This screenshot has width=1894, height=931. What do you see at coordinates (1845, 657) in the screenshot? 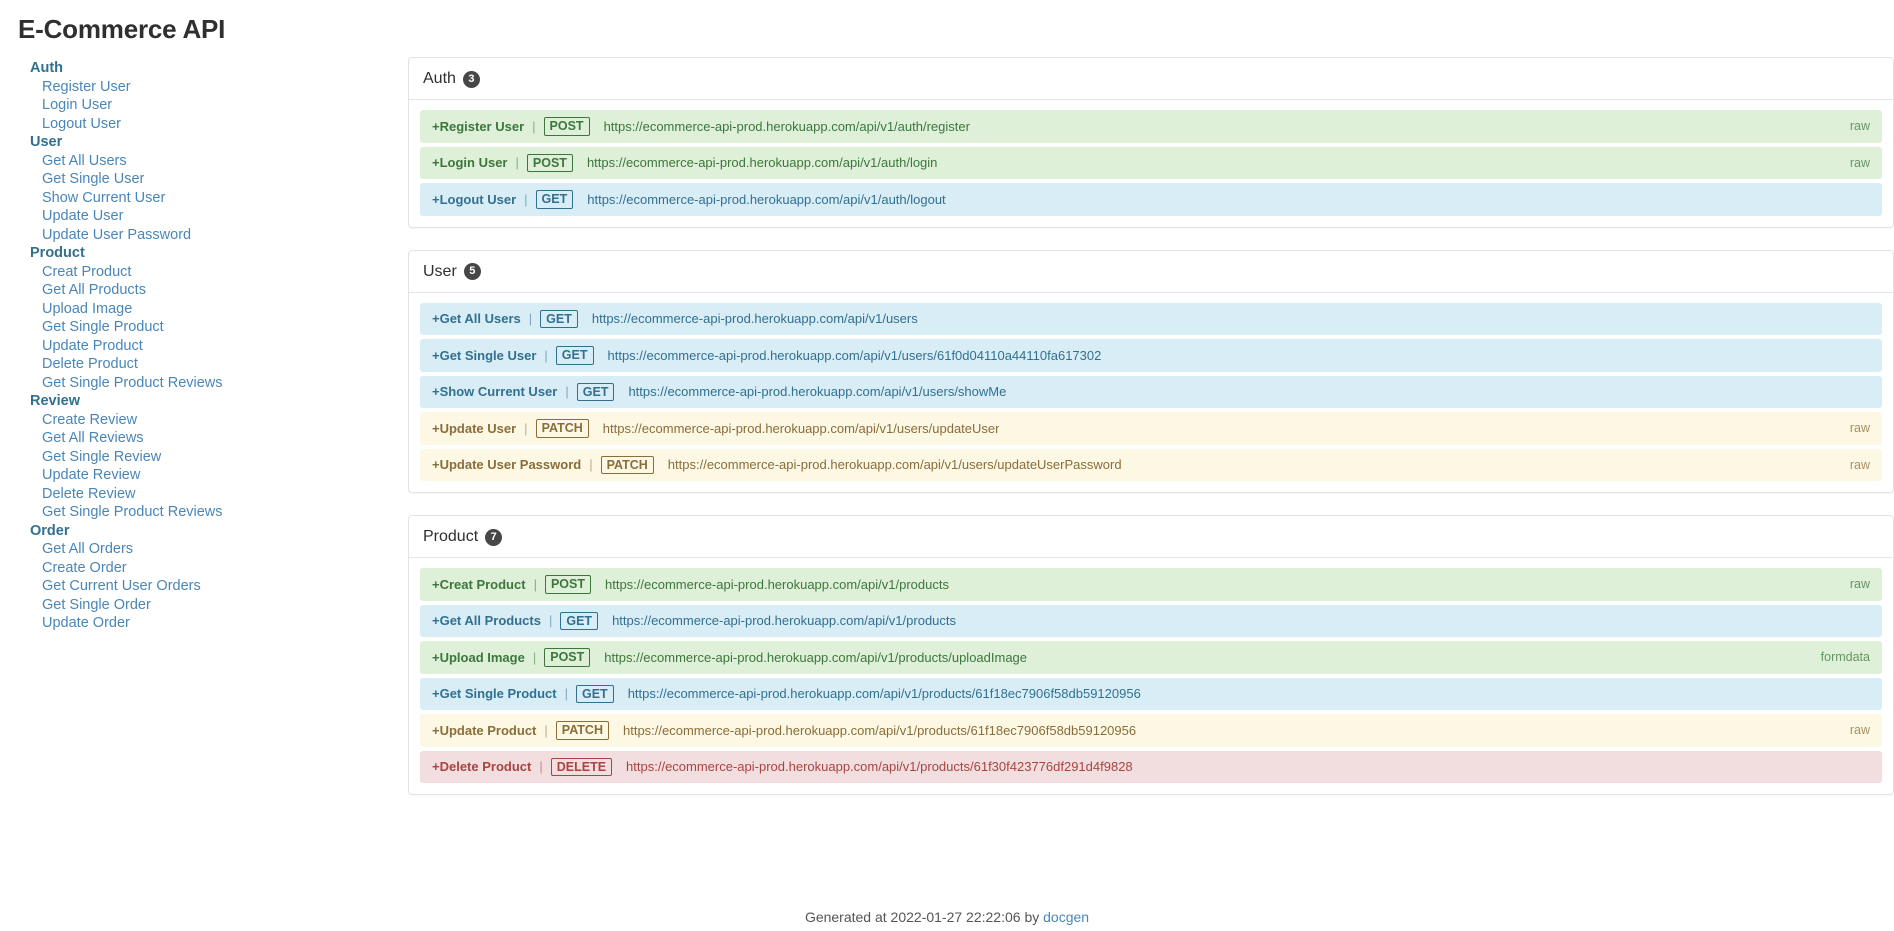
I see `request-body-type: formdata` at bounding box center [1845, 657].